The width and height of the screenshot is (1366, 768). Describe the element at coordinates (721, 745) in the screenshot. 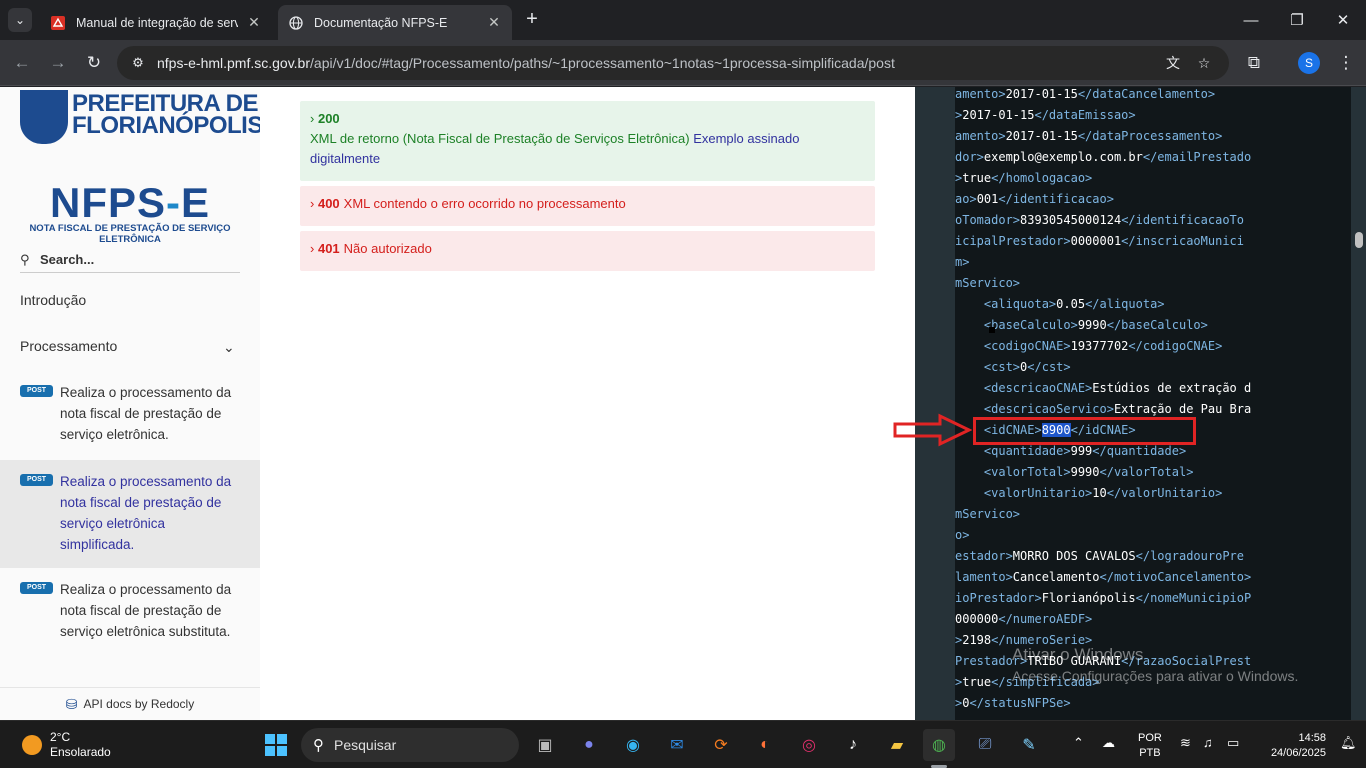

I see `sync-app-icon: ⟳` at that location.